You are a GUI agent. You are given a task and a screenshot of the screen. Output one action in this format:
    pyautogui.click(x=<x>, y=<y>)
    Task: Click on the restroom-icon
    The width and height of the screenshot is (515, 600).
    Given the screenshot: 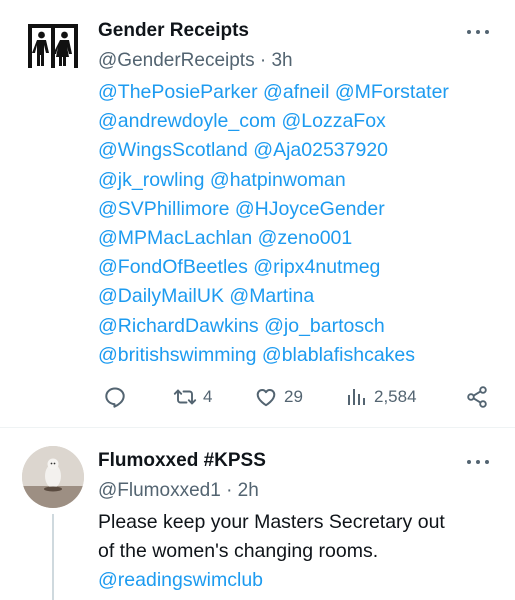 What is the action you would take?
    pyautogui.click(x=53, y=46)
    